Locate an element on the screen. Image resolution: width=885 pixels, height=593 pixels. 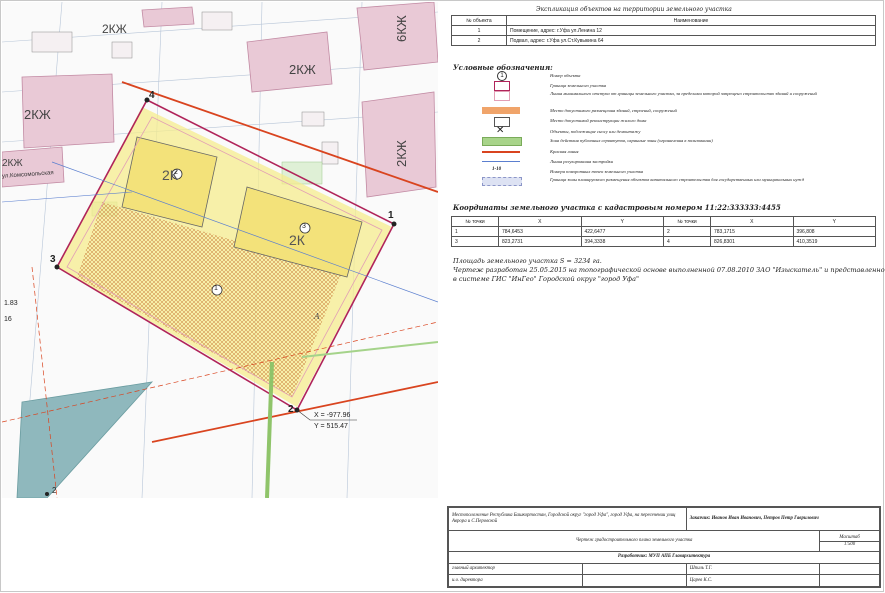
turning-point-label: 4 is located at coordinates (152, 95).